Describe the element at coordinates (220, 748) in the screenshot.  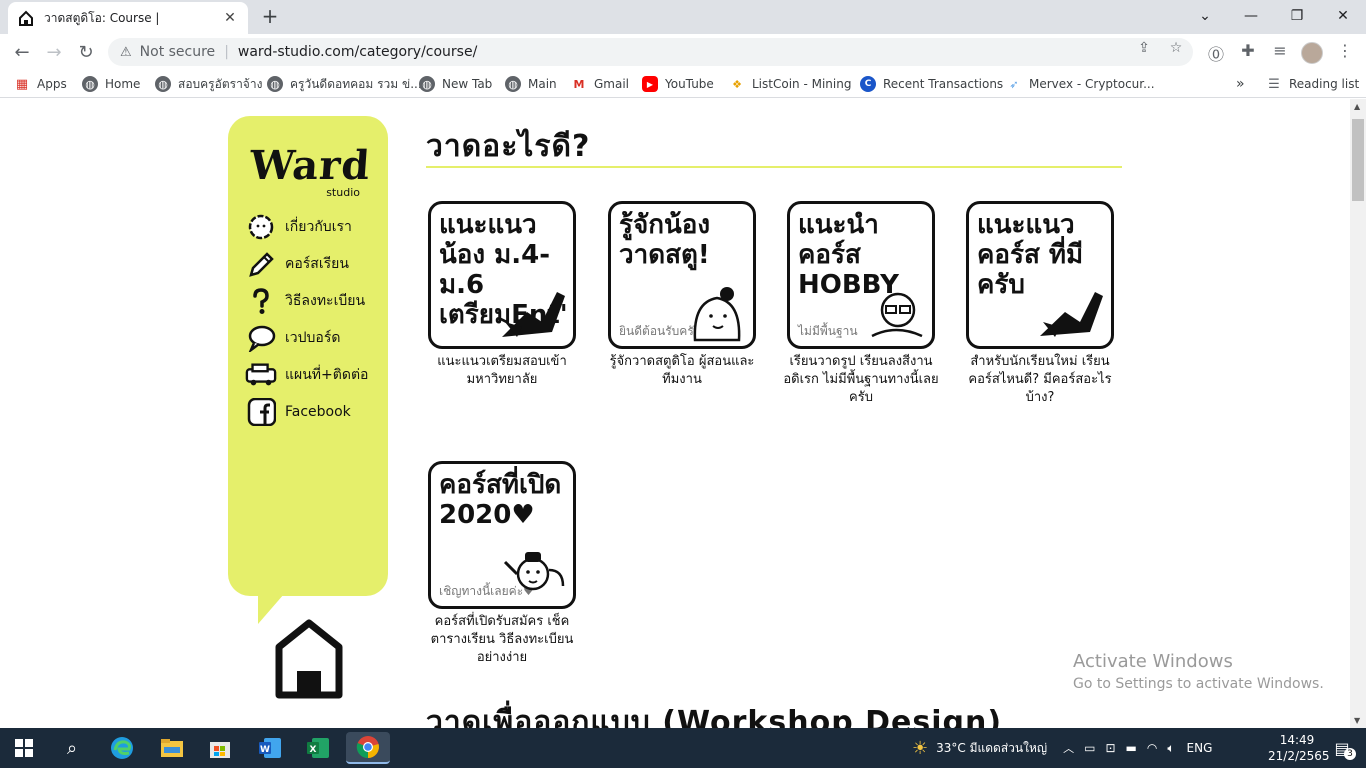
I see `store-icon` at that location.